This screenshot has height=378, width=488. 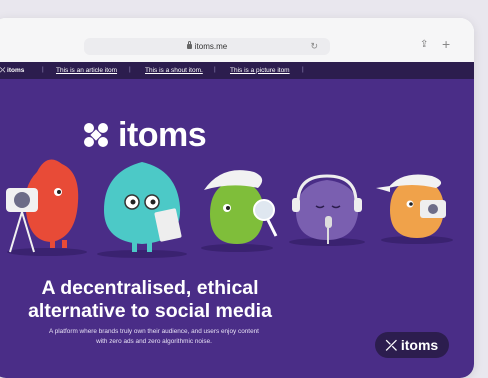 I want to click on nav-link-shout: This is a shout itom., so click(x=174, y=70).